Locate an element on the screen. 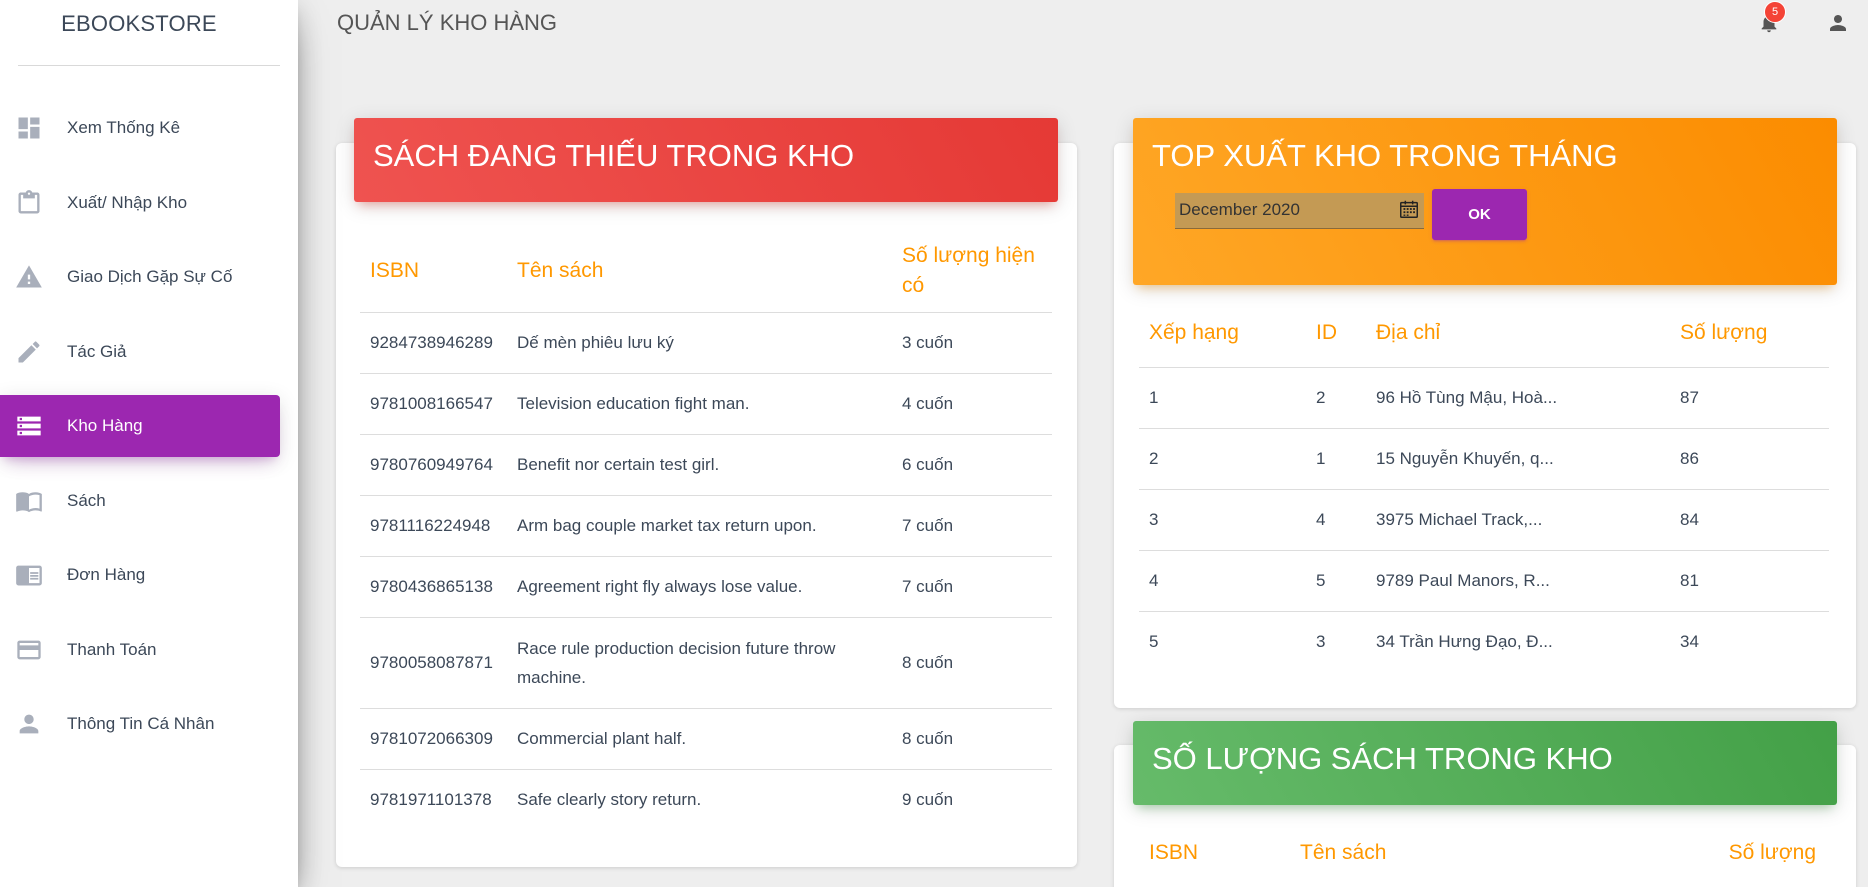 The image size is (1868, 887). stock-count-header: SỐ LƯỢNG SÁCH TRONG KHO is located at coordinates (1485, 763).